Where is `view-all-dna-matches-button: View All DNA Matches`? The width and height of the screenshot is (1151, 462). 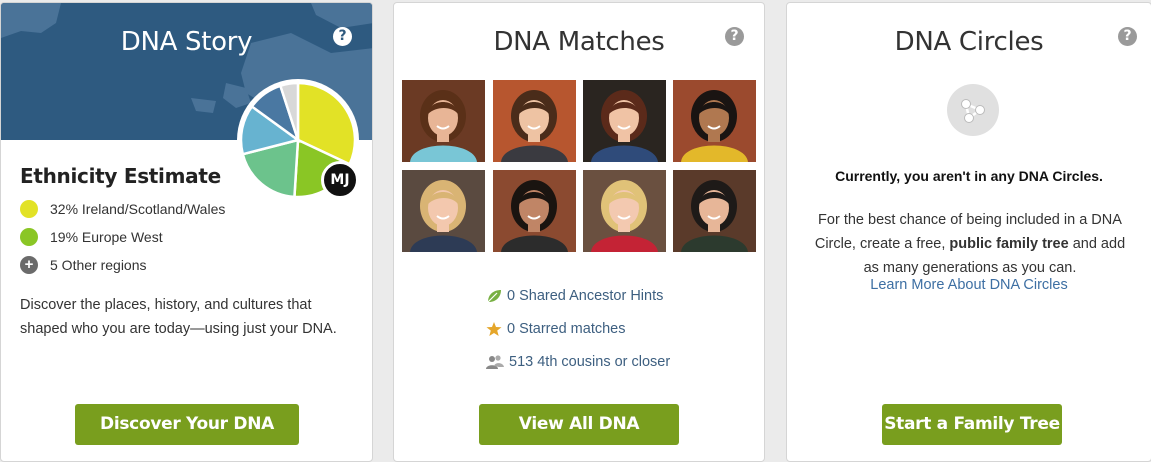
view-all-dna-matches-button: View All DNA Matches is located at coordinates (579, 432).